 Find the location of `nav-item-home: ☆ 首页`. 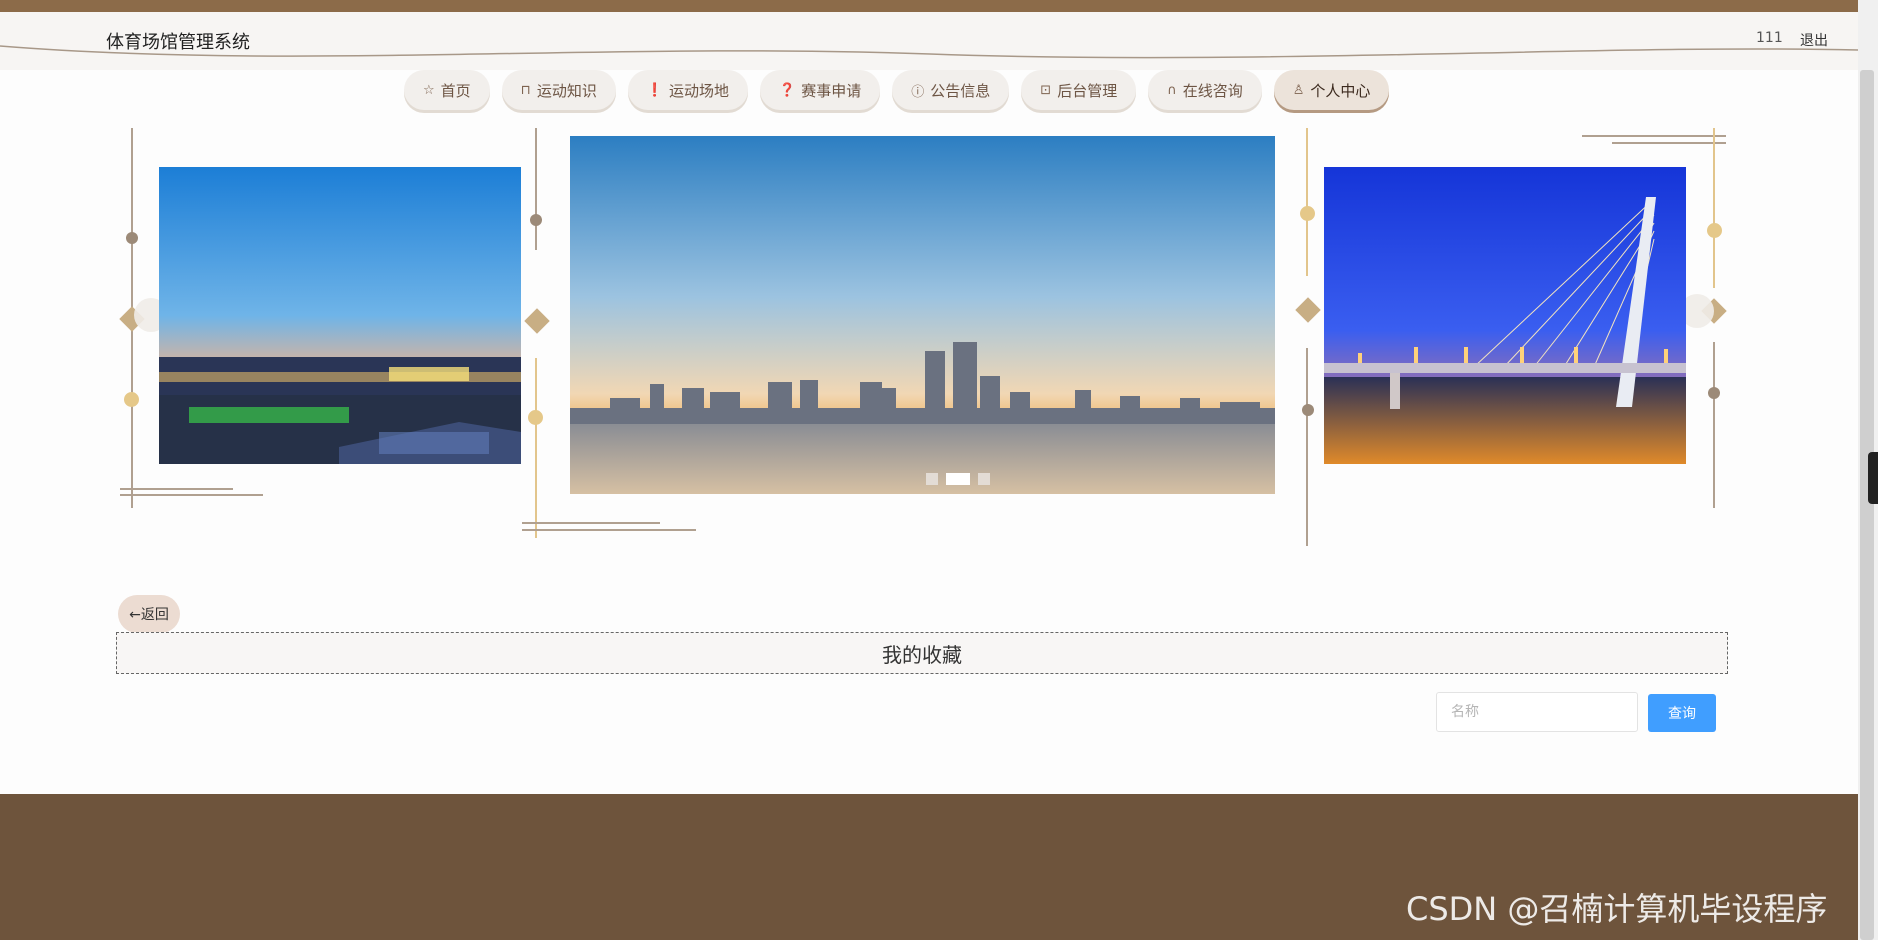

nav-item-home: ☆ 首页 is located at coordinates (447, 90).